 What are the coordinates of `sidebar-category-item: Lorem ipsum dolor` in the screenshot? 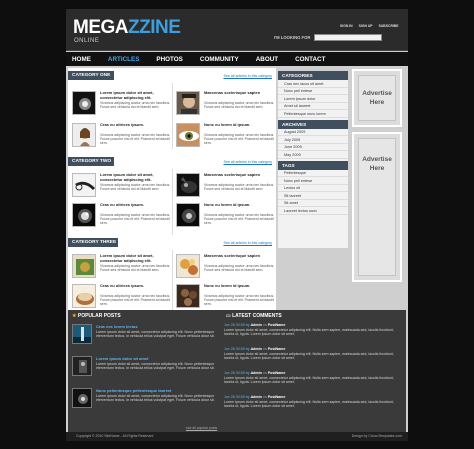 It's located at (313, 99).